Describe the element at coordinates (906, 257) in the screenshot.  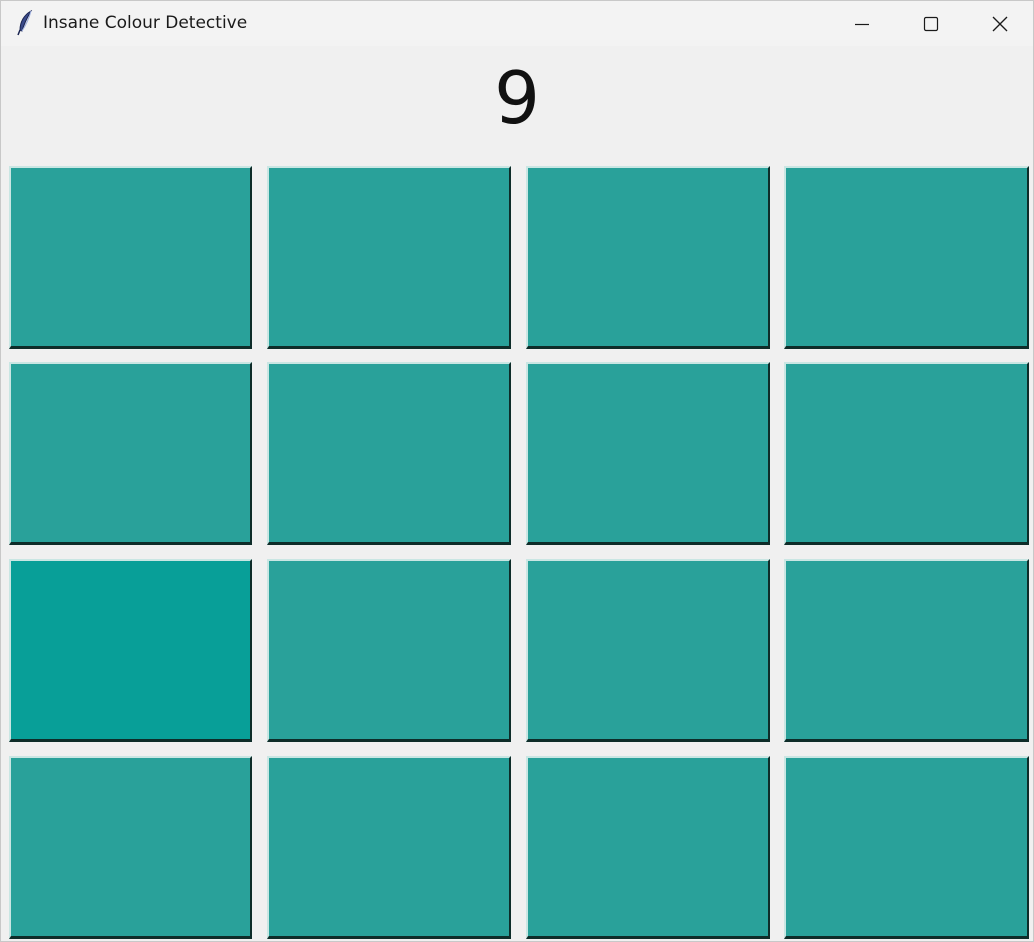
I see `color-tile-r1-c4` at that location.